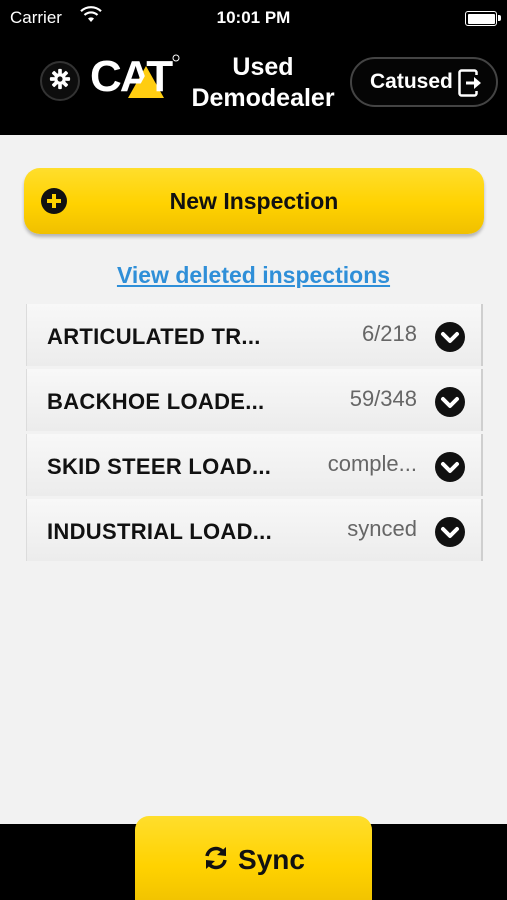 This screenshot has height=900, width=507. What do you see at coordinates (131, 76) in the screenshot?
I see `svg-text: CAT` at bounding box center [131, 76].